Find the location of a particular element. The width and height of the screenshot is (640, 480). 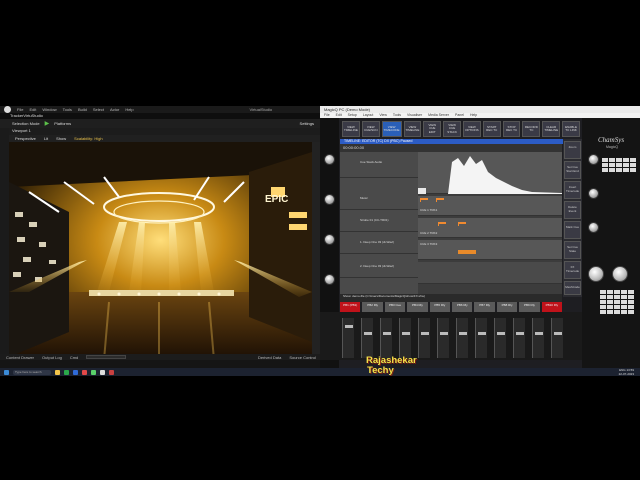

set-cue-state-button: Set Cue State is located at coordinates (572, 250).